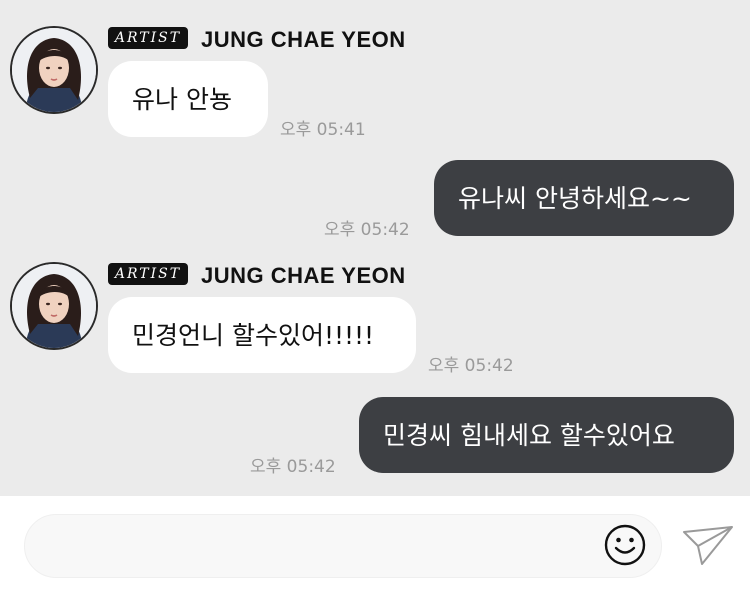 Image resolution: width=750 pixels, height=596 pixels. What do you see at coordinates (343, 546) in the screenshot?
I see `message-input` at bounding box center [343, 546].